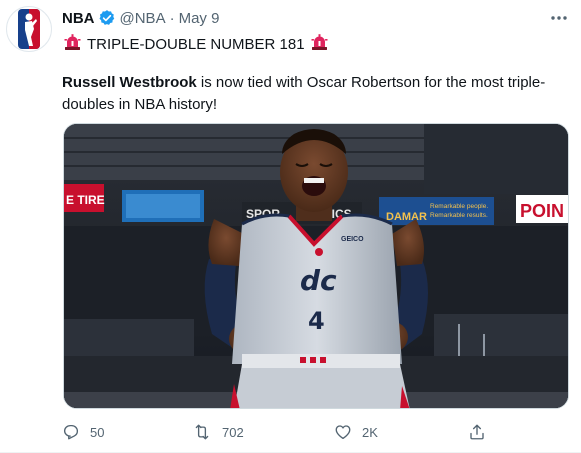 Image resolution: width=581 pixels, height=453 pixels. What do you see at coordinates (312, 432) in the screenshot?
I see `tweet-actions: 50 702 2K` at bounding box center [312, 432].